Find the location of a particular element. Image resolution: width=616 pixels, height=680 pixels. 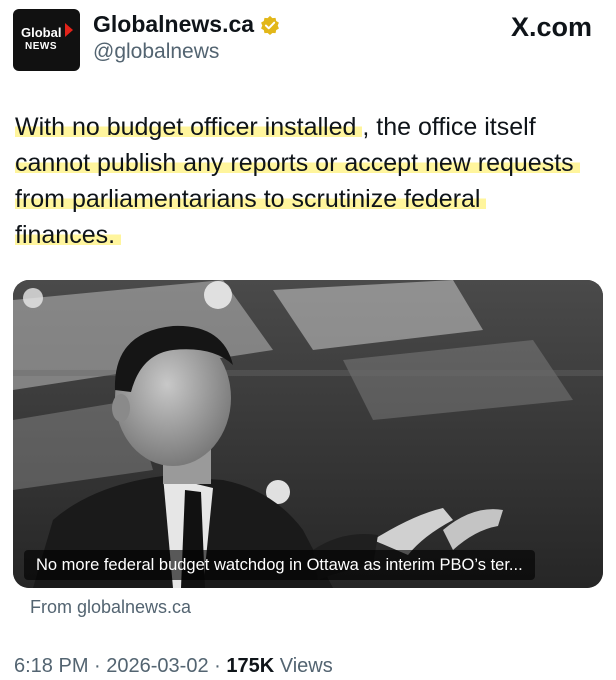

tweet-date: 2026-03-02 is located at coordinates (157, 666).